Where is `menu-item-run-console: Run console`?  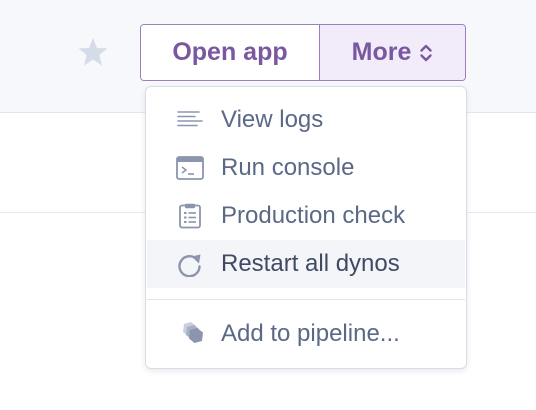 menu-item-run-console: Run console is located at coordinates (306, 168).